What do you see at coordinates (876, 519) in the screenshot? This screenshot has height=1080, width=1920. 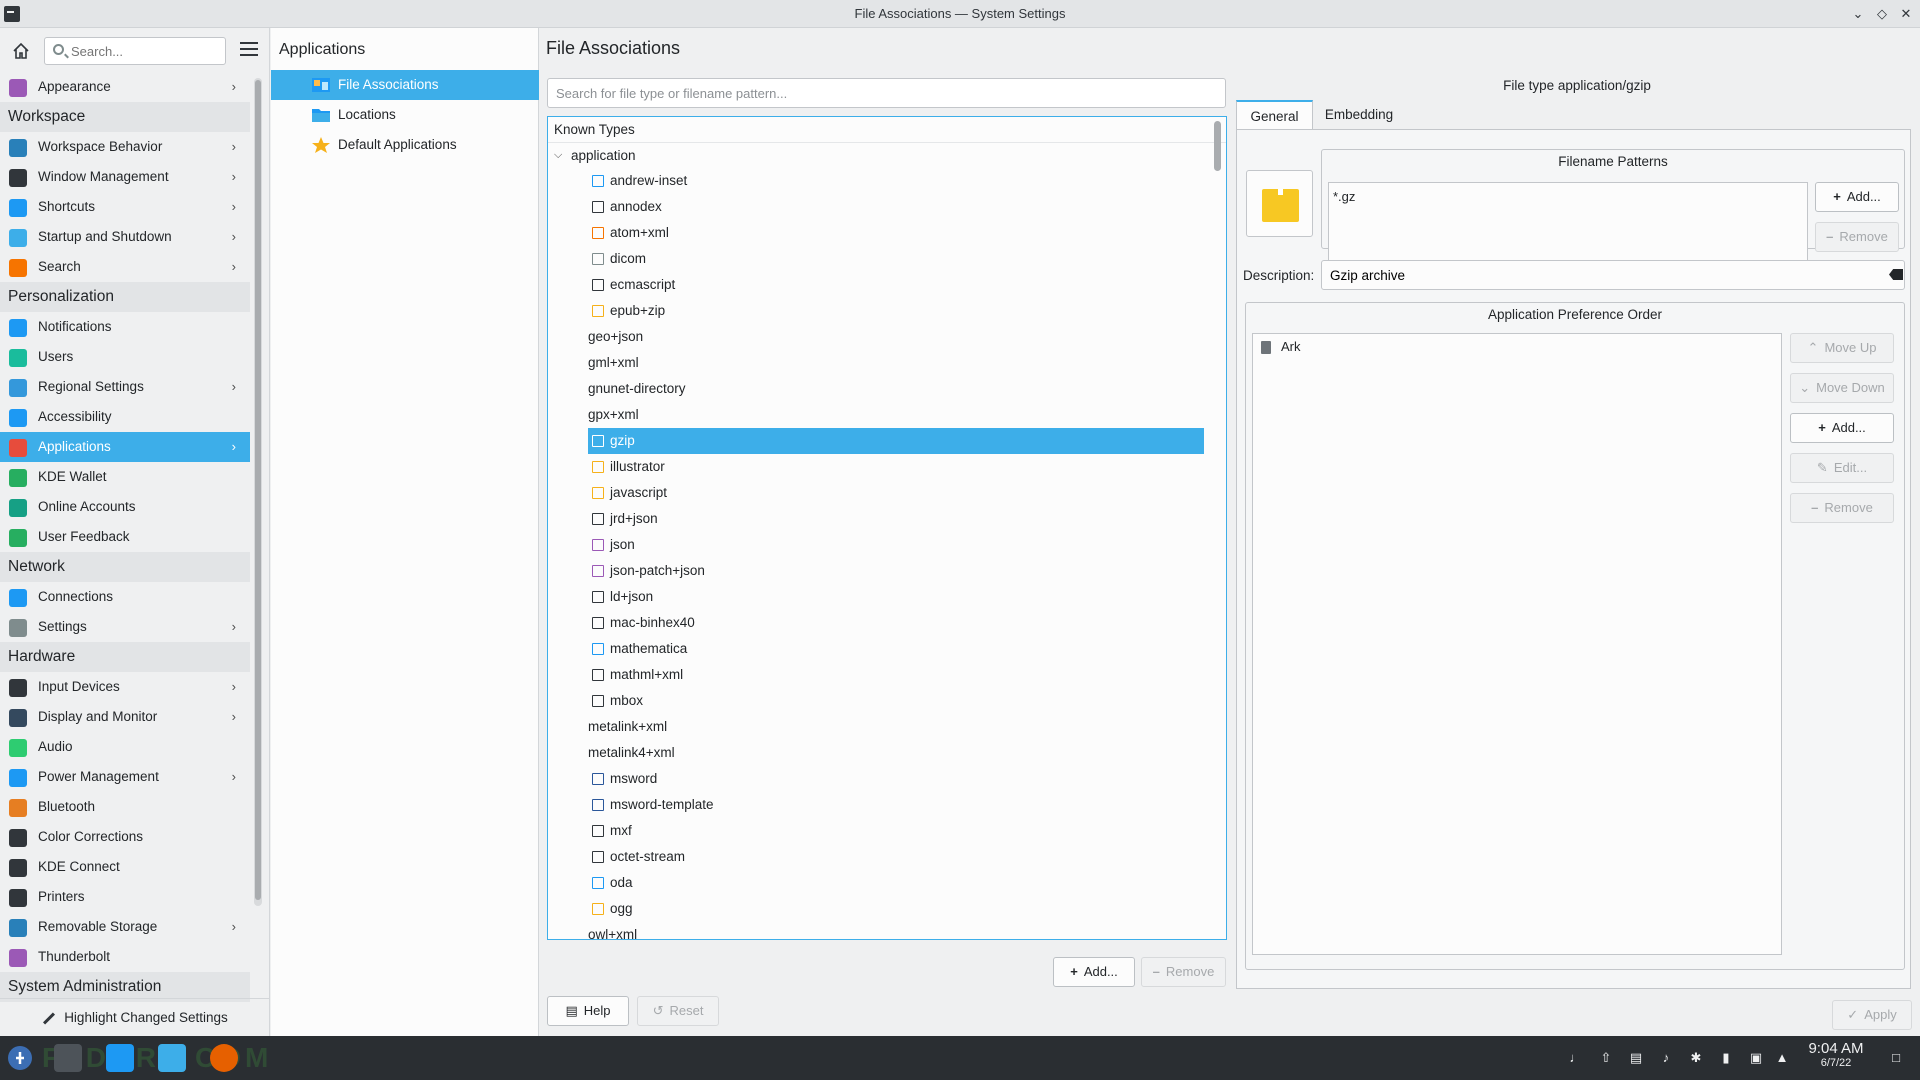 I see `tree-item-jrd-json: jrd+json` at bounding box center [876, 519].